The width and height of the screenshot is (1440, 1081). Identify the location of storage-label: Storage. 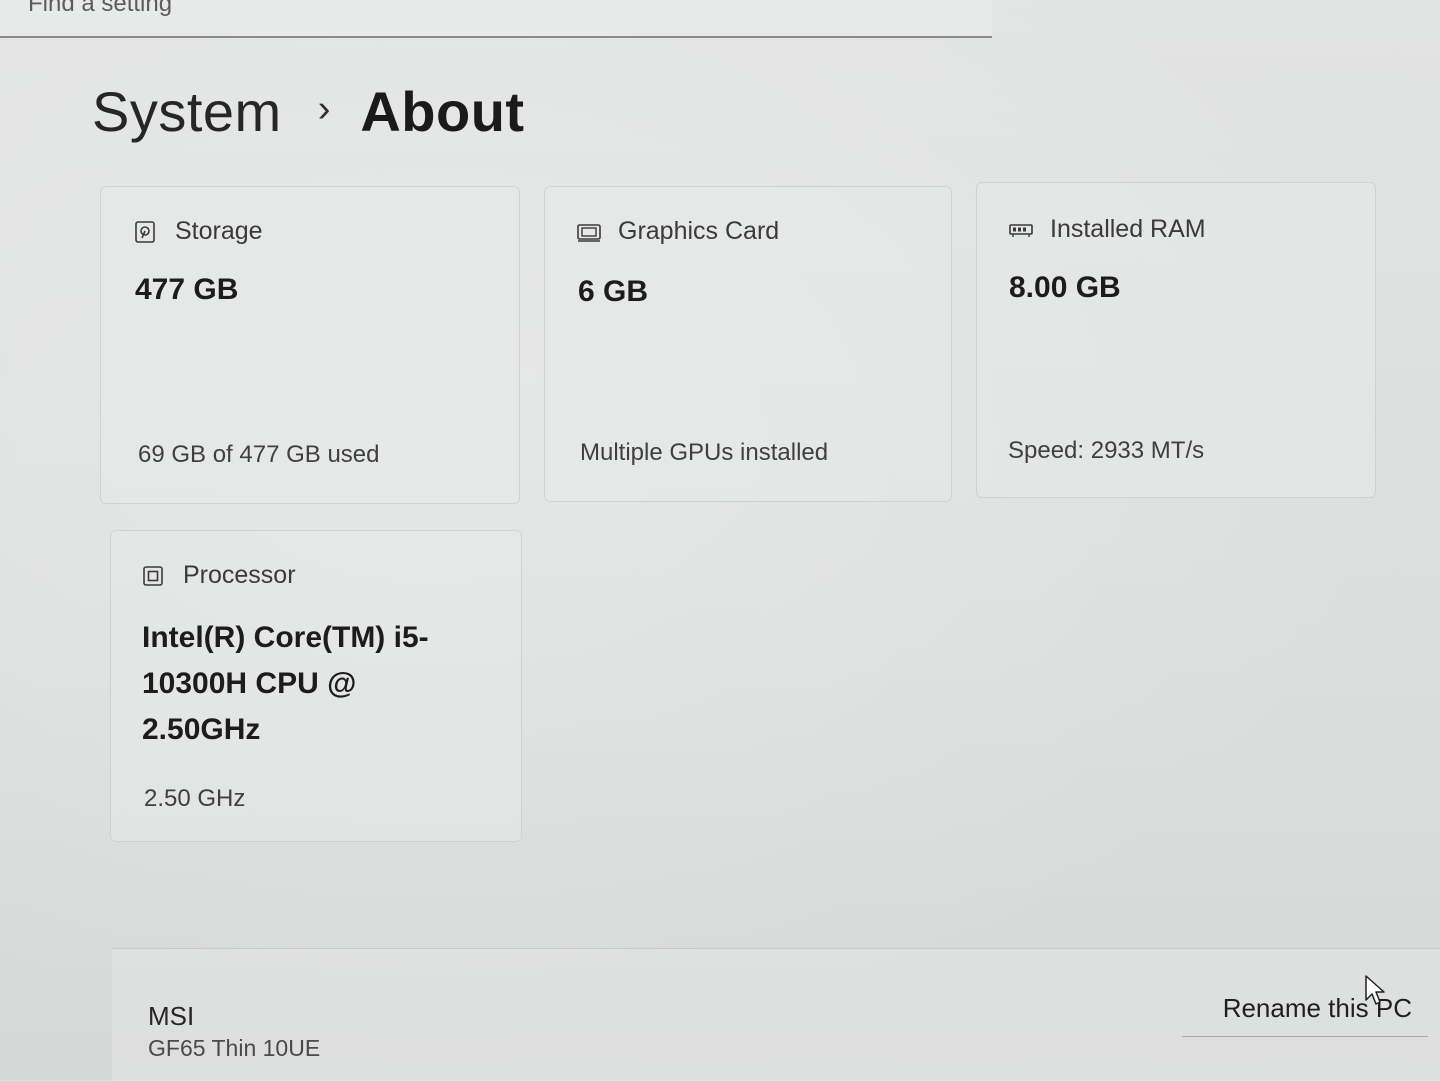
(219, 231).